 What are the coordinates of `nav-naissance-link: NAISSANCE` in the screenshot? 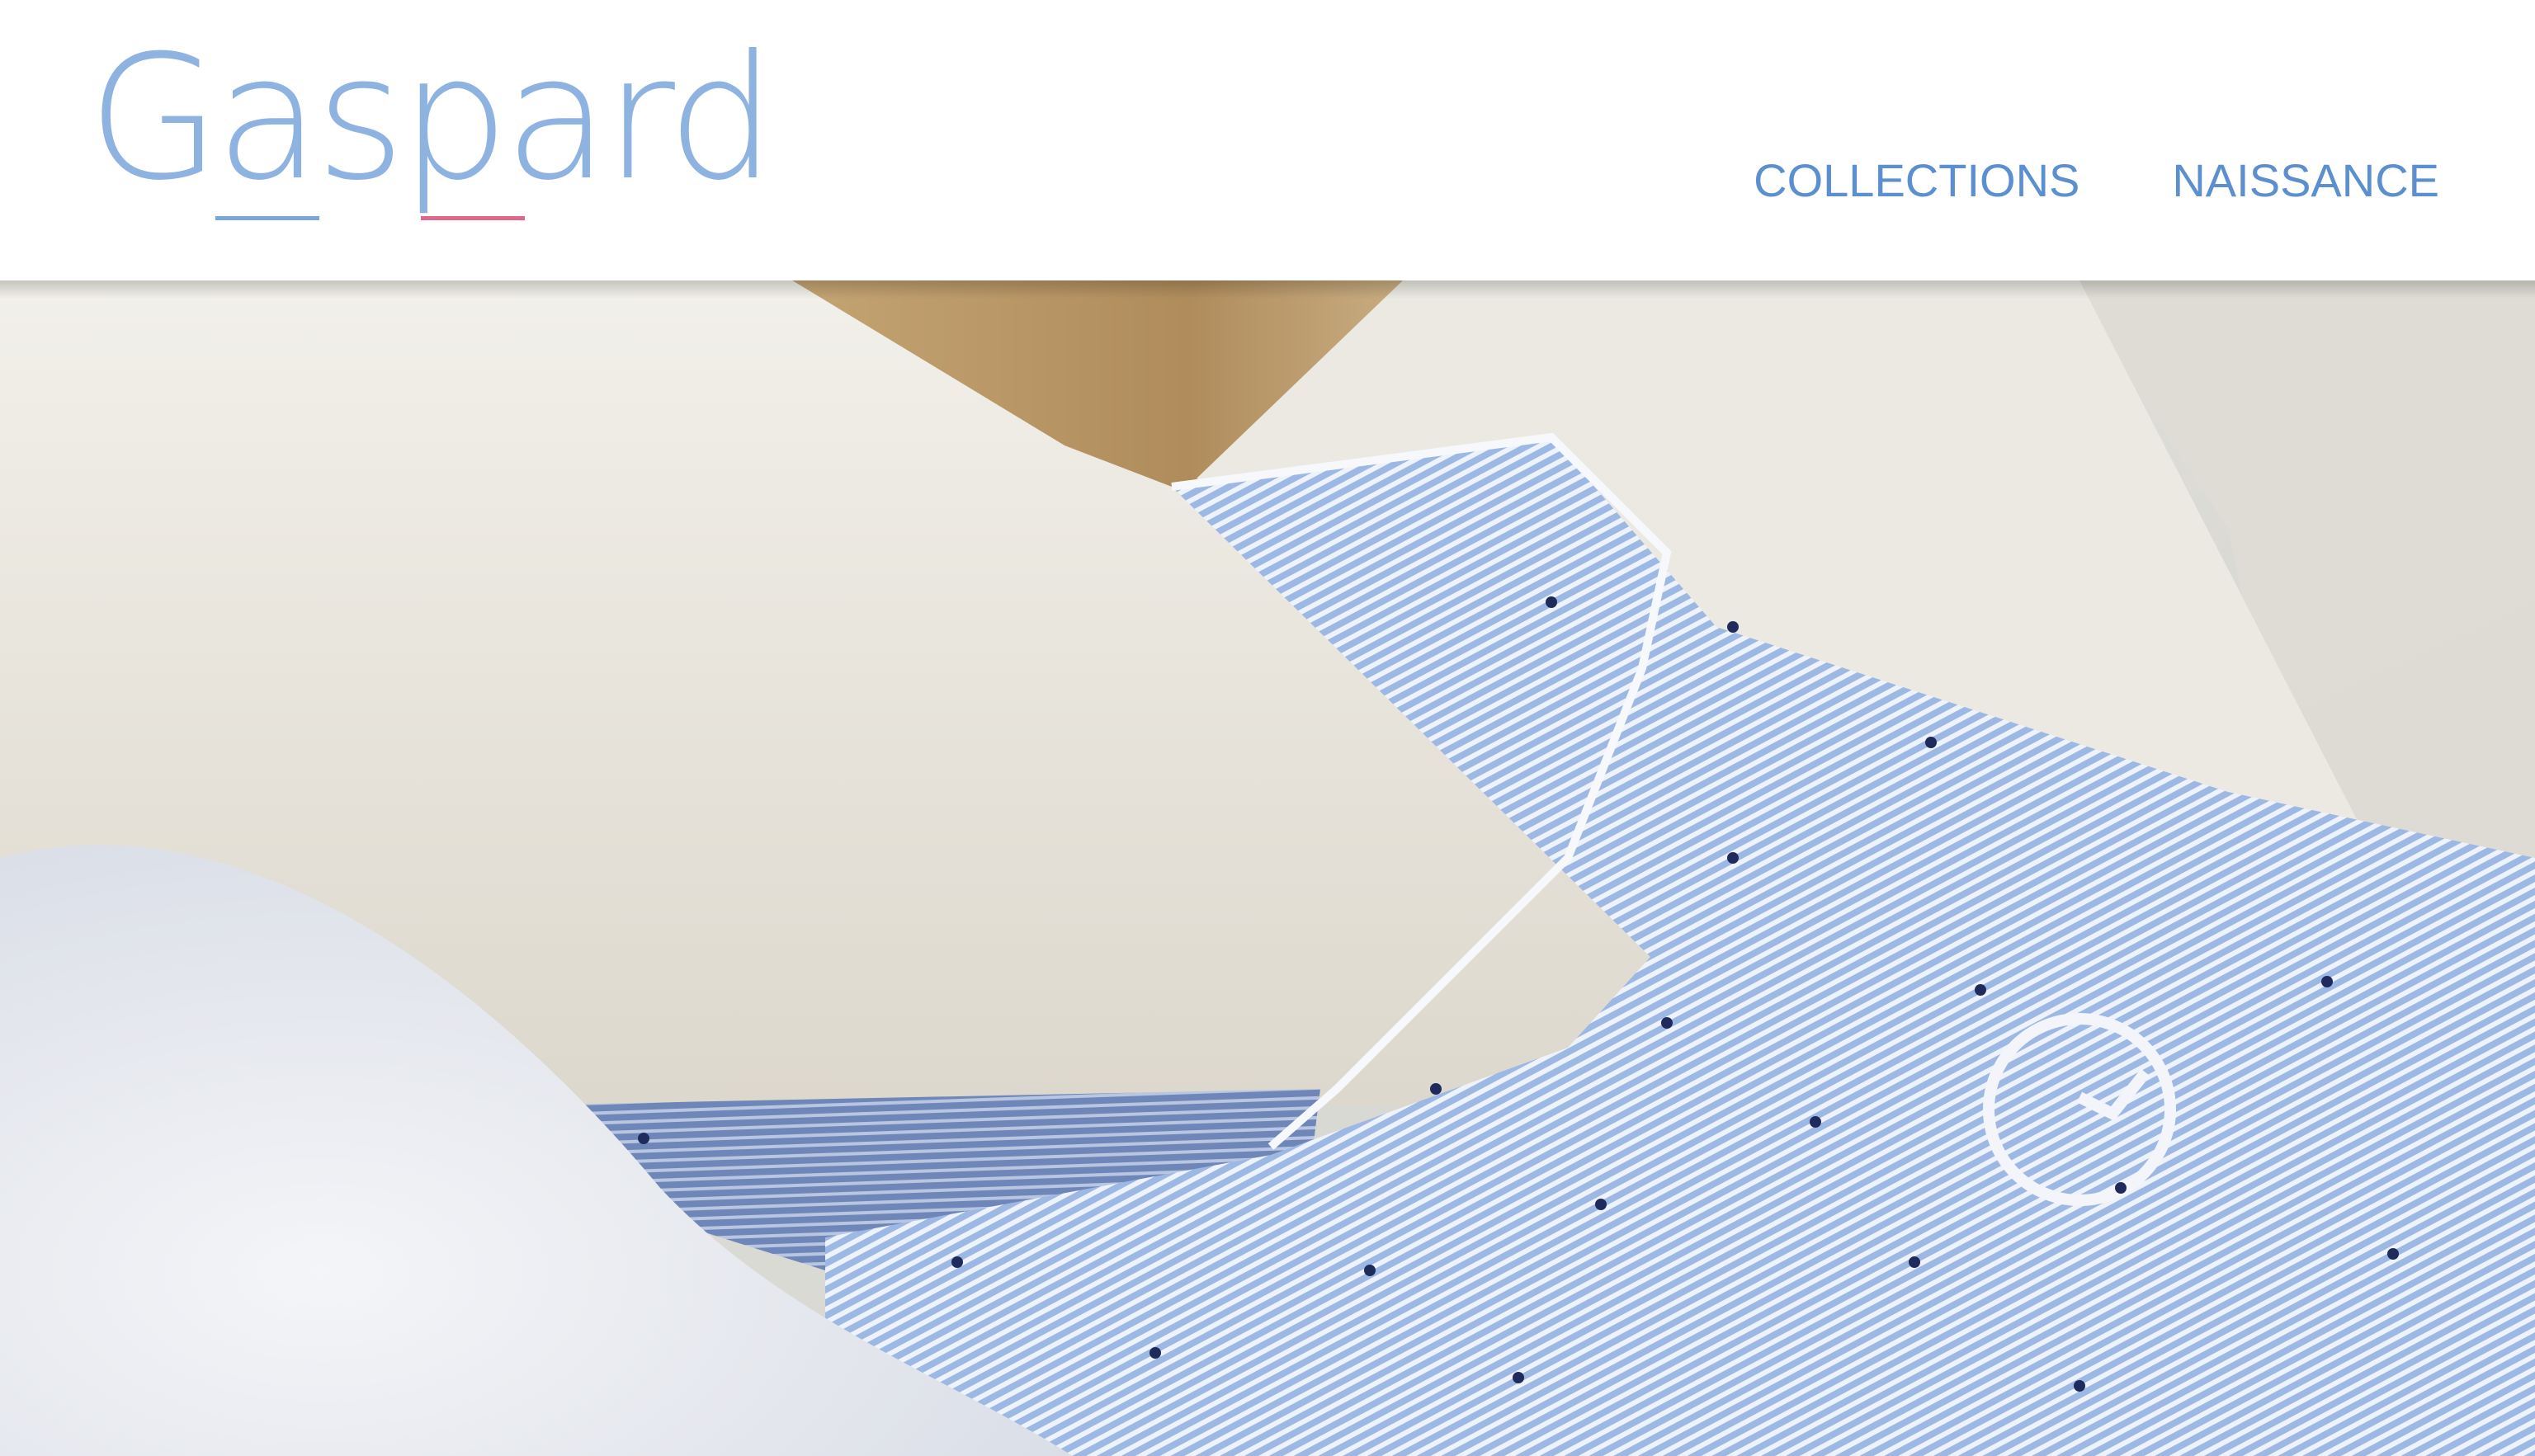 It's located at (2305, 180).